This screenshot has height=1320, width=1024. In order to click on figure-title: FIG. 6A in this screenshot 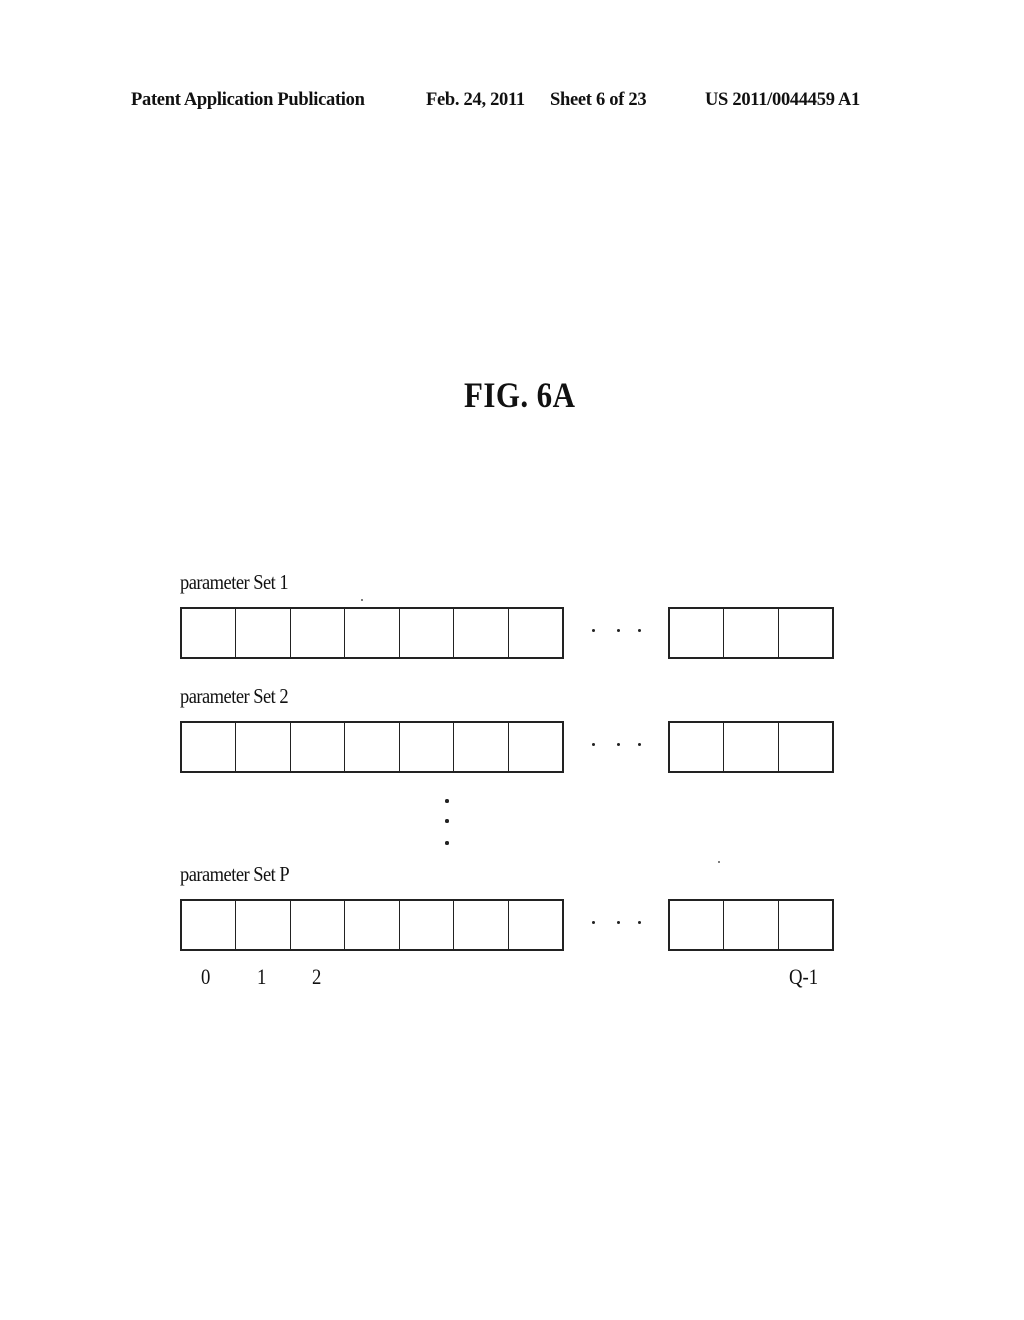, I will do `click(520, 395)`.